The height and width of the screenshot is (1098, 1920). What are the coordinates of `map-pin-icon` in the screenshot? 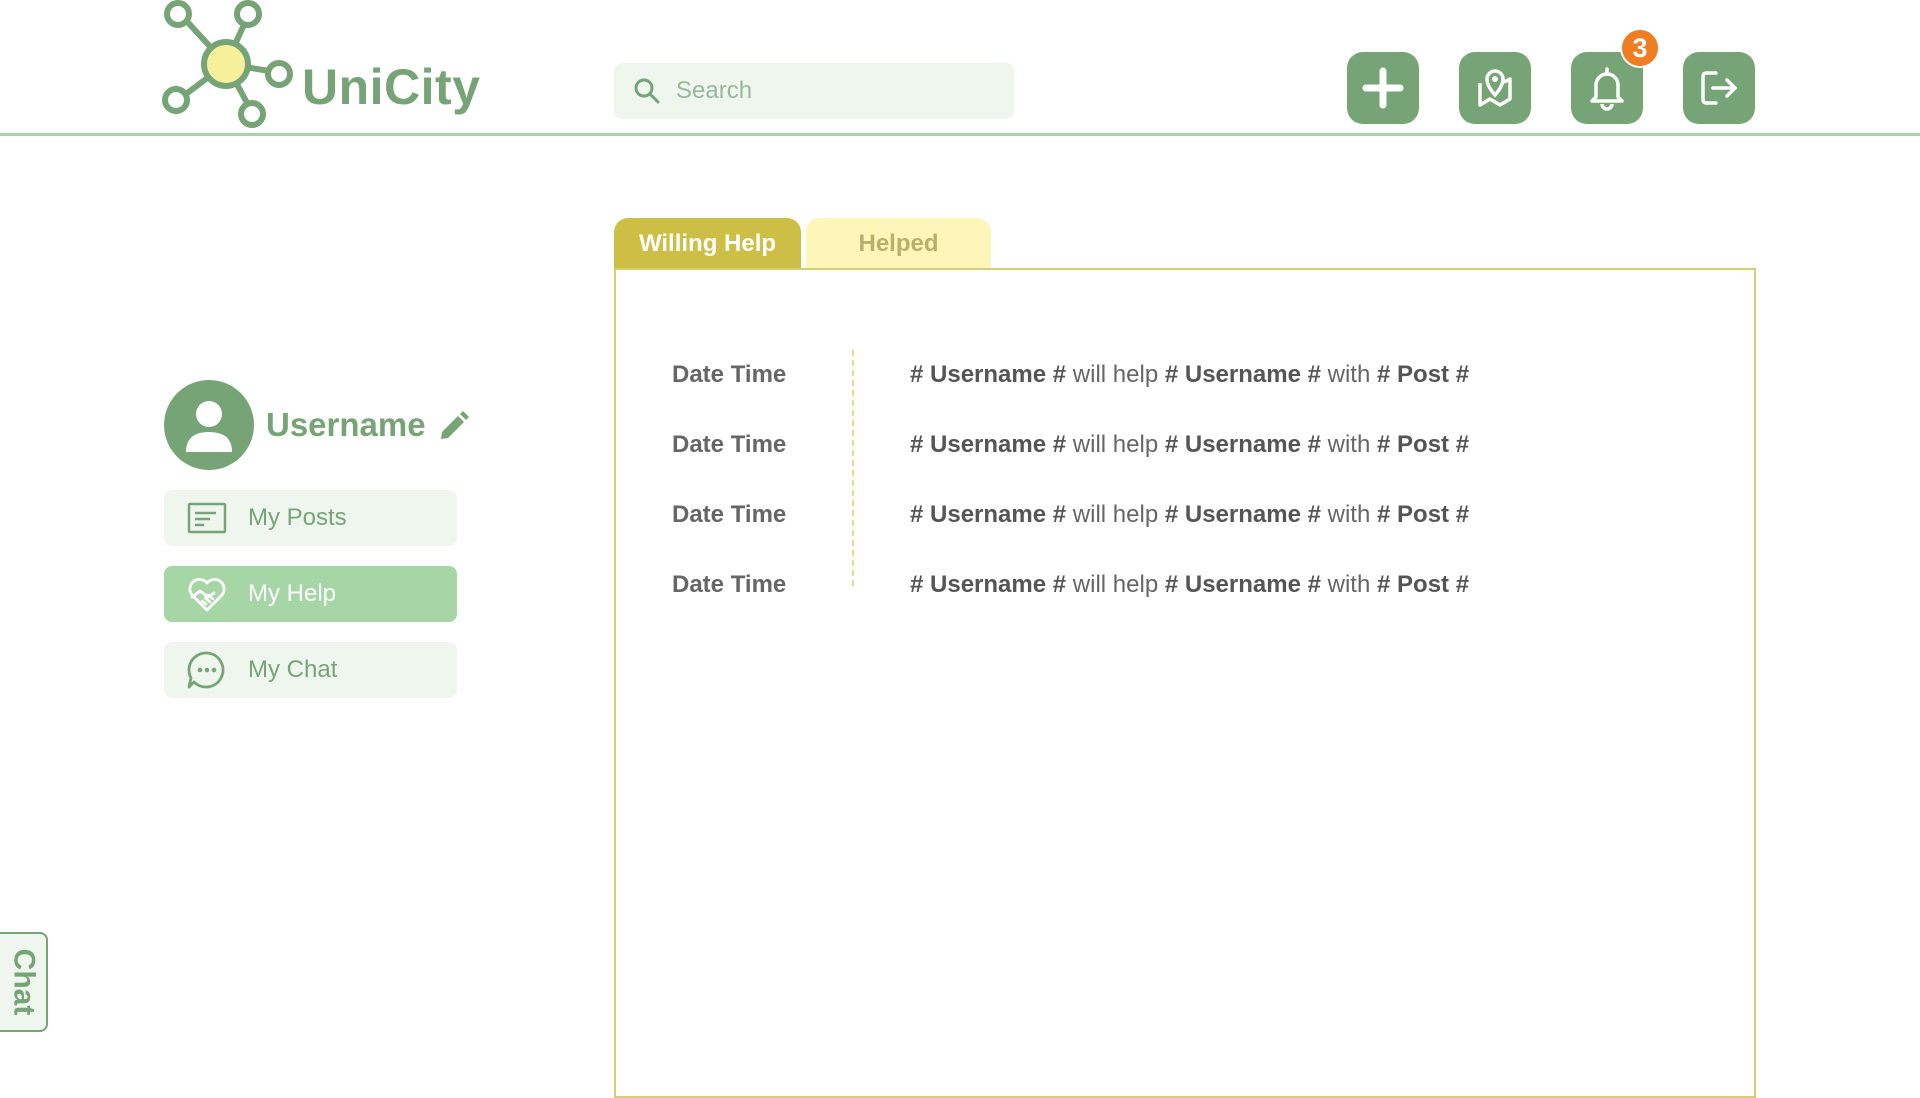 It's located at (1495, 88).